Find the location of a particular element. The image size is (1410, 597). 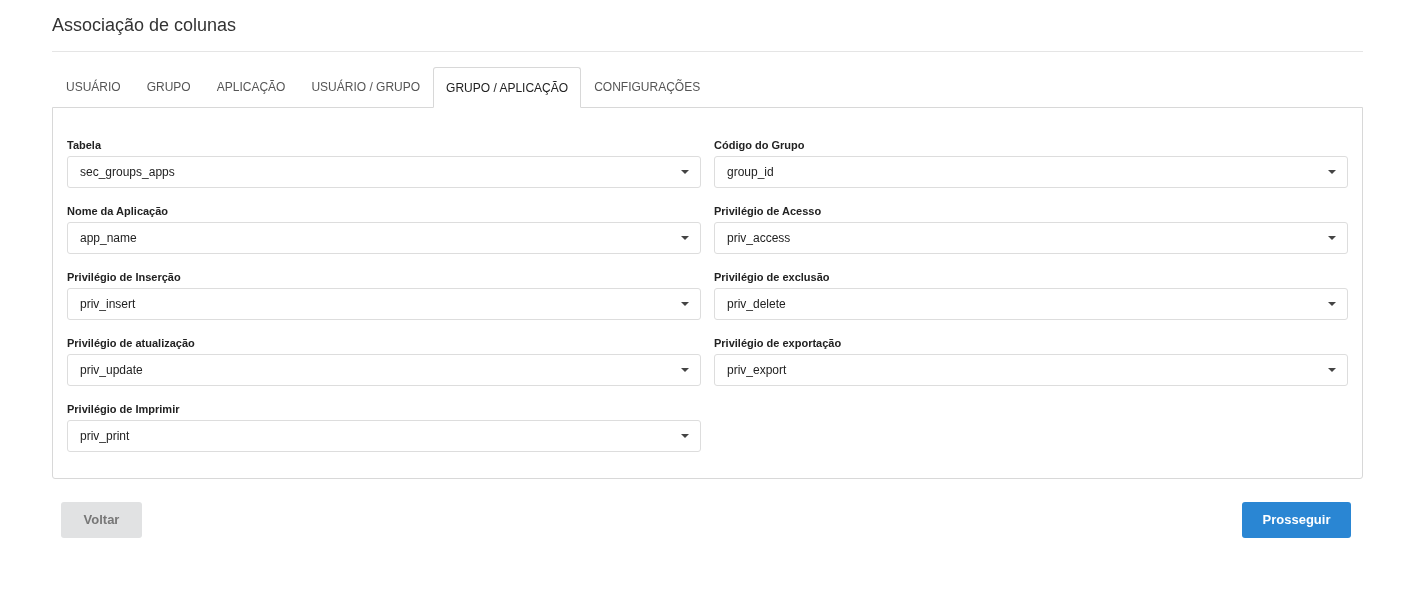

select-field: priv_export is located at coordinates (1031, 370).